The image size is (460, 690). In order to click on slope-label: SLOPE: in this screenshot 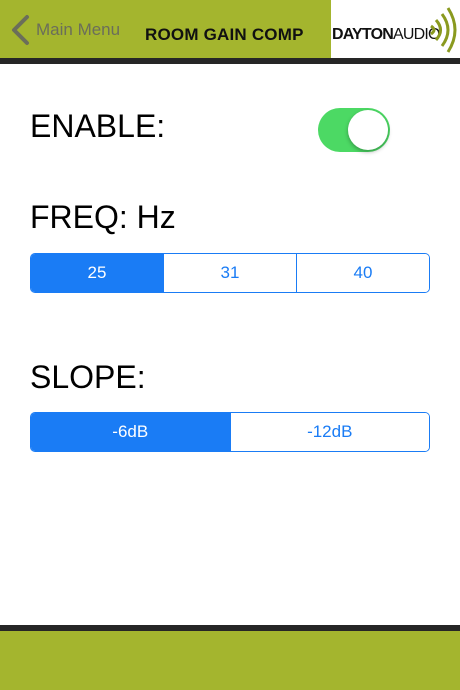, I will do `click(88, 377)`.